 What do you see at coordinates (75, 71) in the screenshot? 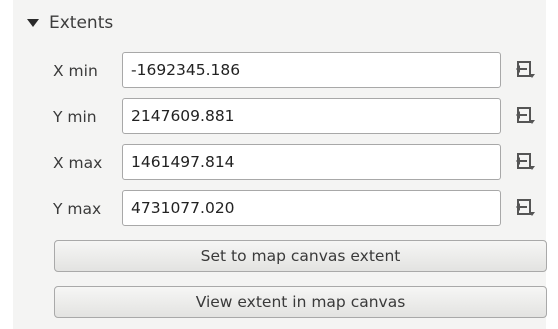
I see `xmin-label: X min` at bounding box center [75, 71].